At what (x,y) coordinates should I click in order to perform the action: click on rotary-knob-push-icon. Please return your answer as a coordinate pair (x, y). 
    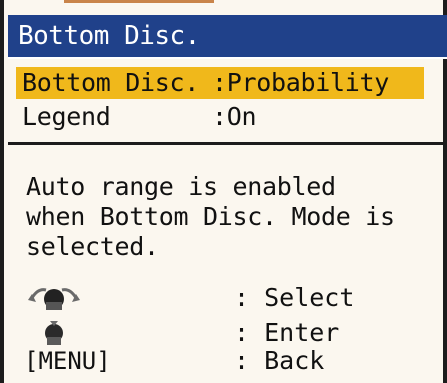
    Looking at the image, I should click on (54, 333).